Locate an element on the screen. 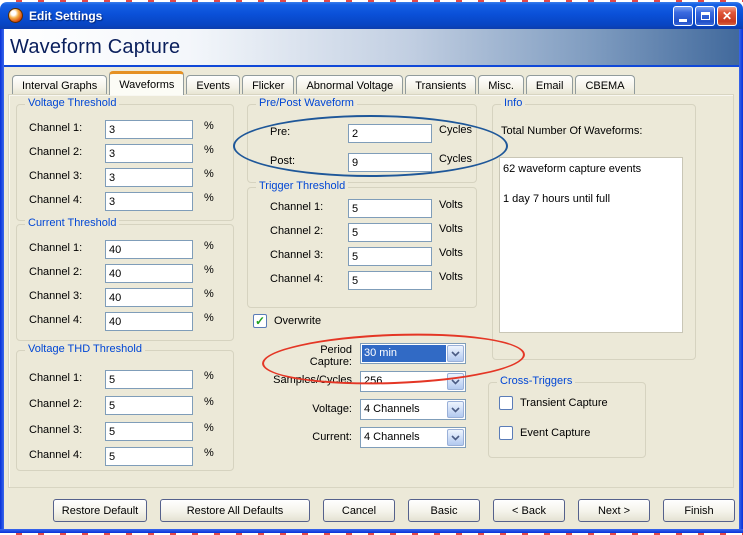 Image resolution: width=743 pixels, height=535 pixels. restore-default-button: Restore Default is located at coordinates (100, 510).